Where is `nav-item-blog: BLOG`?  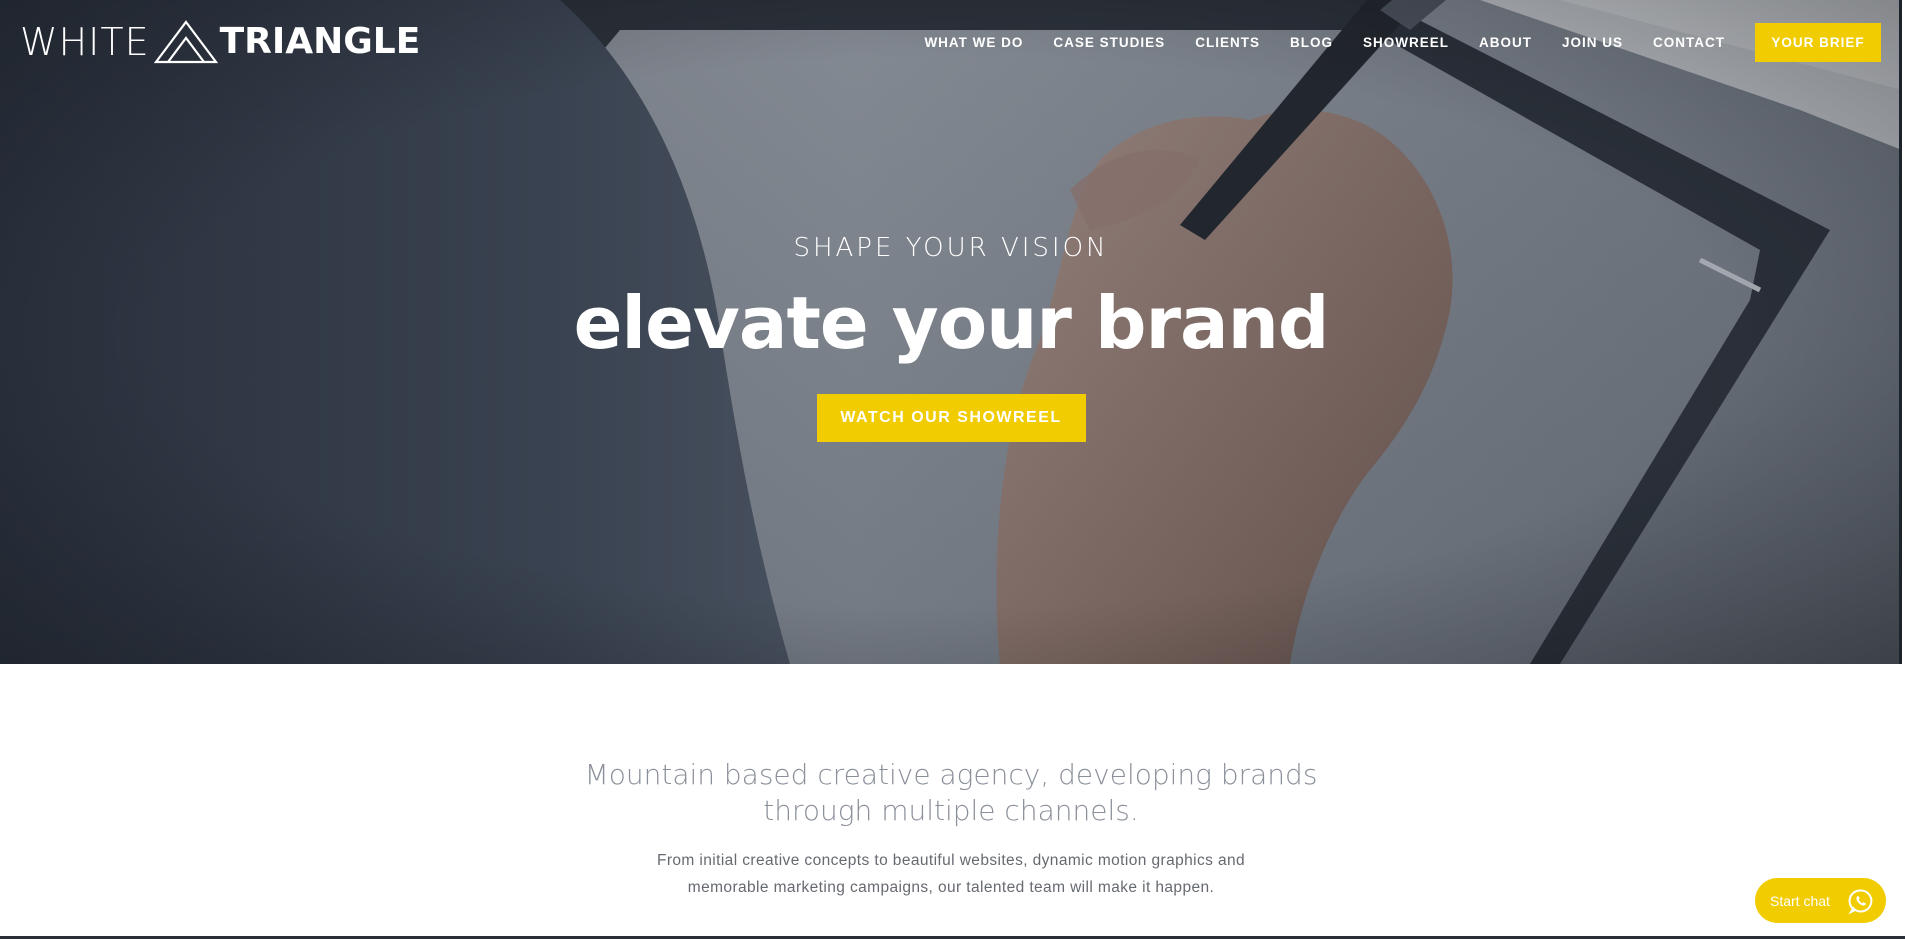 nav-item-blog: BLOG is located at coordinates (1311, 42).